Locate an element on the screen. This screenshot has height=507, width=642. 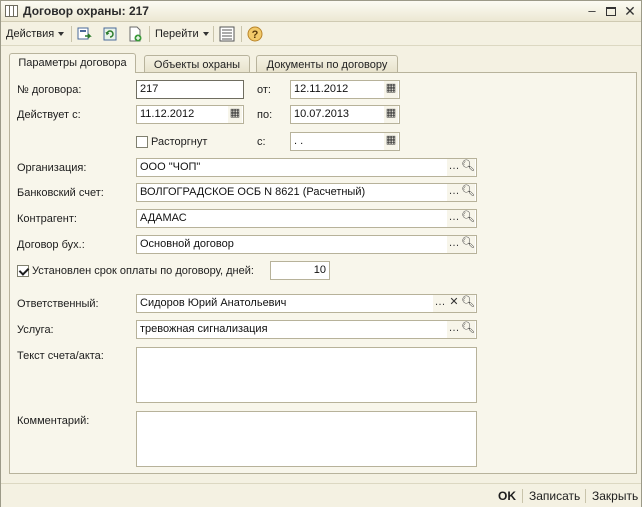
goto-menu-label: Перейти is located at coordinates (177, 34).